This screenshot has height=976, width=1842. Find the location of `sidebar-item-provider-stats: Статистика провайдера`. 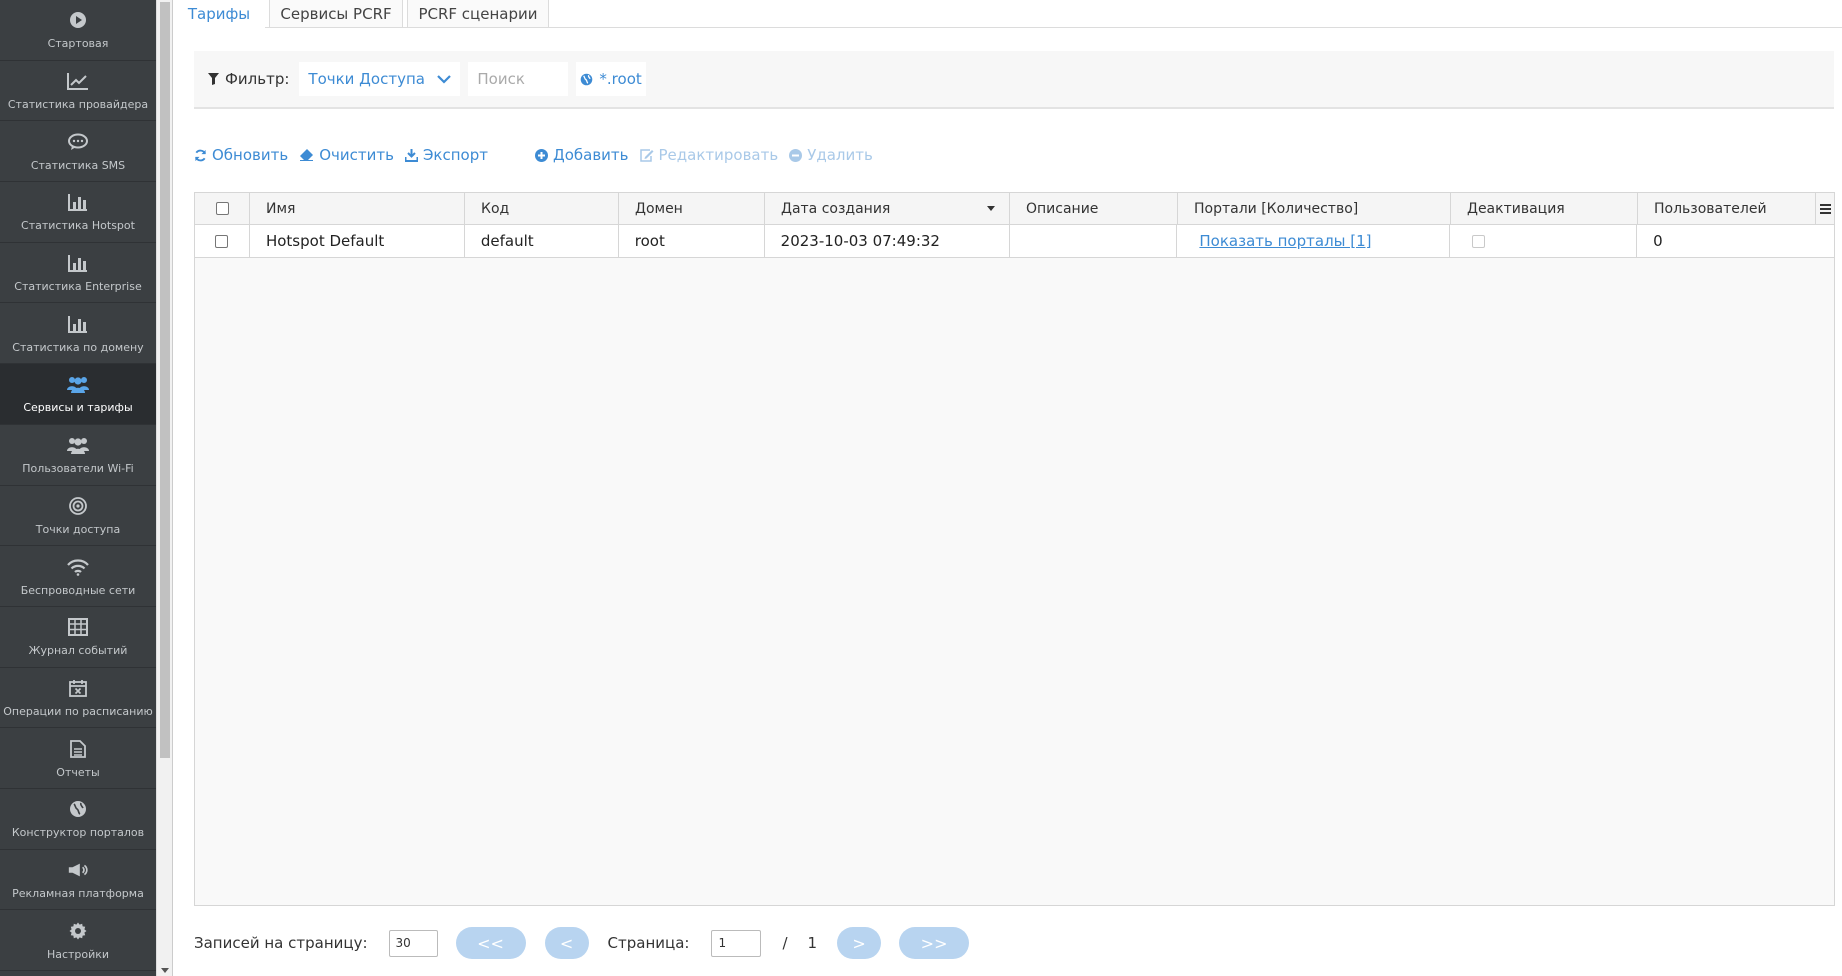

sidebar-item-provider-stats: Статистика провайдера is located at coordinates (78, 91).